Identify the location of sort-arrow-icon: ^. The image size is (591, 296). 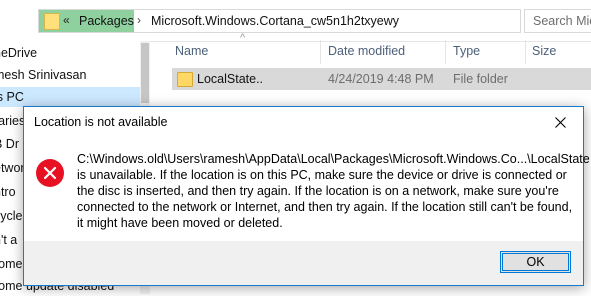
(243, 38).